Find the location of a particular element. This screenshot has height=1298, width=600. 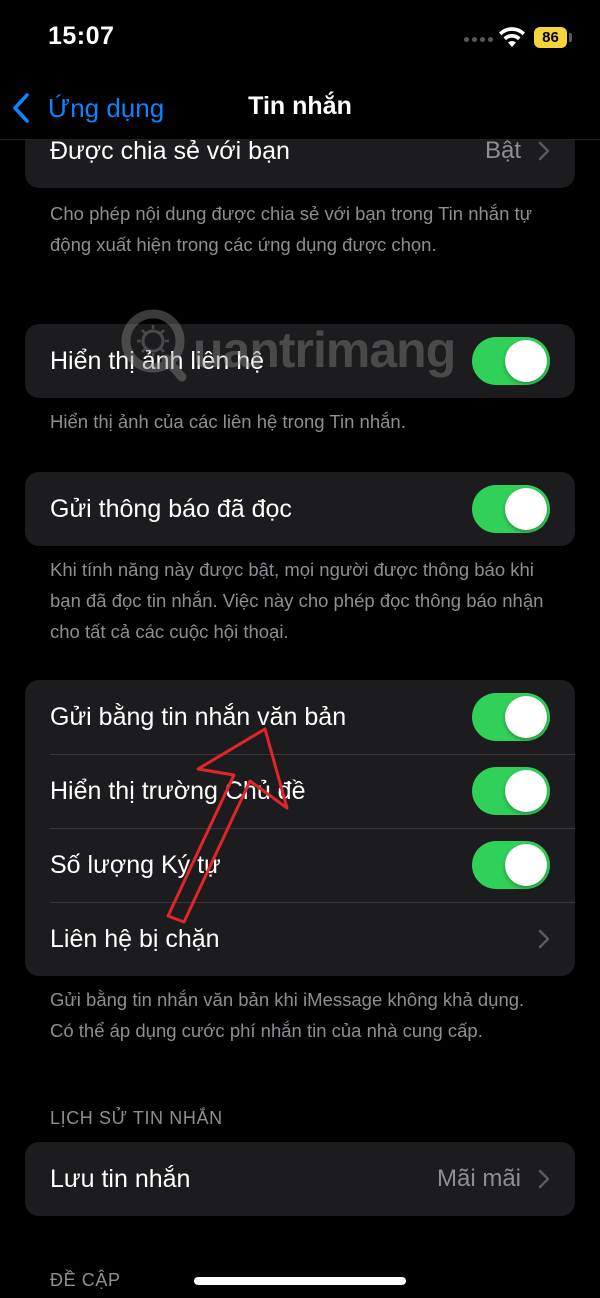

home-indicator is located at coordinates (300, 1281).